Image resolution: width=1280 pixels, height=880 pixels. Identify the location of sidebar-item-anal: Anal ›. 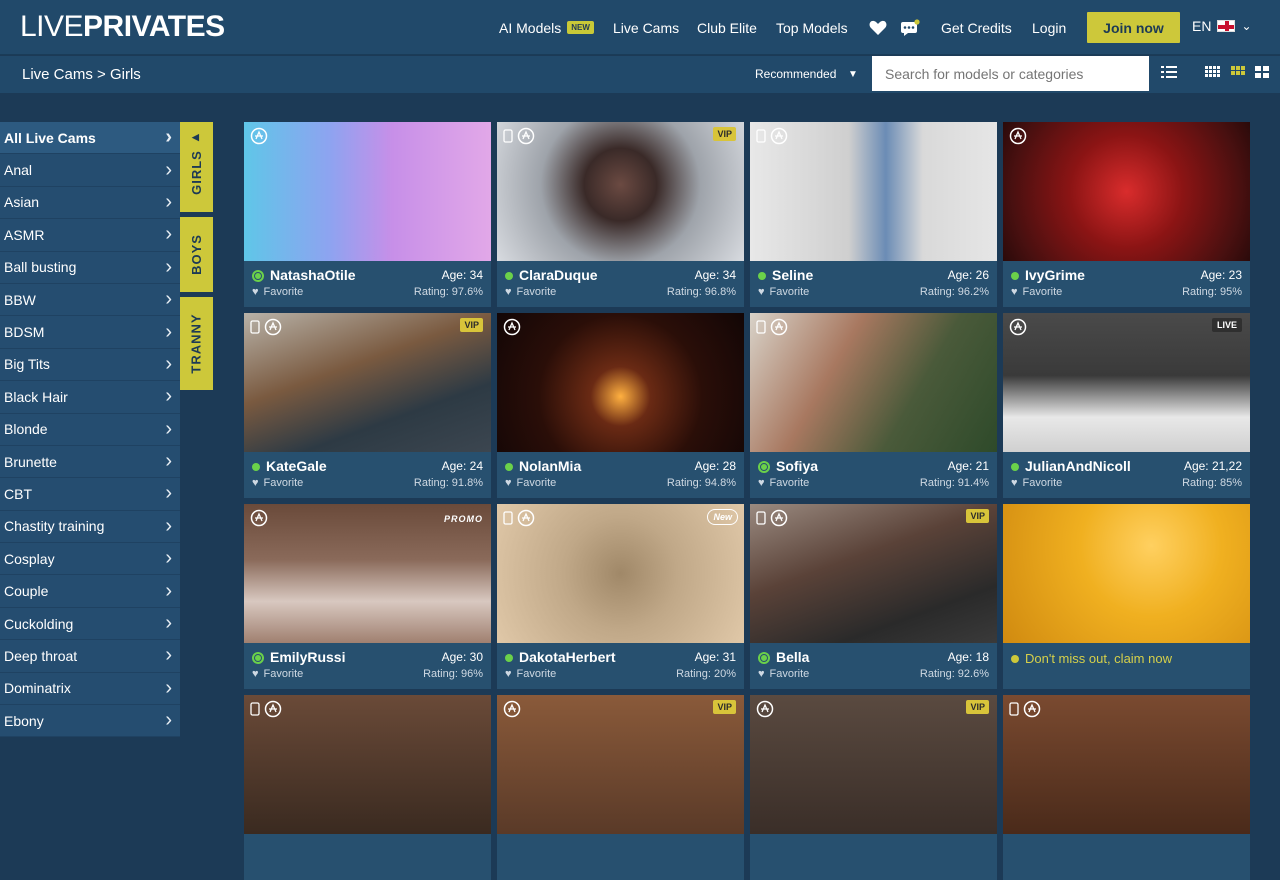
(90, 170).